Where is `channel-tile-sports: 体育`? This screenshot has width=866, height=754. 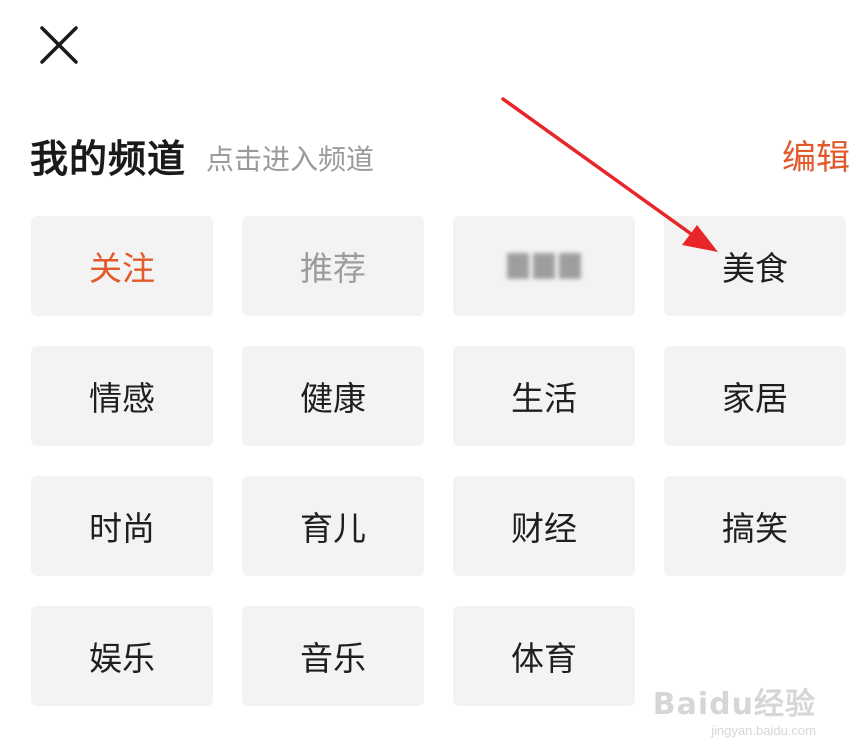
channel-tile-sports: 体育 is located at coordinates (544, 656).